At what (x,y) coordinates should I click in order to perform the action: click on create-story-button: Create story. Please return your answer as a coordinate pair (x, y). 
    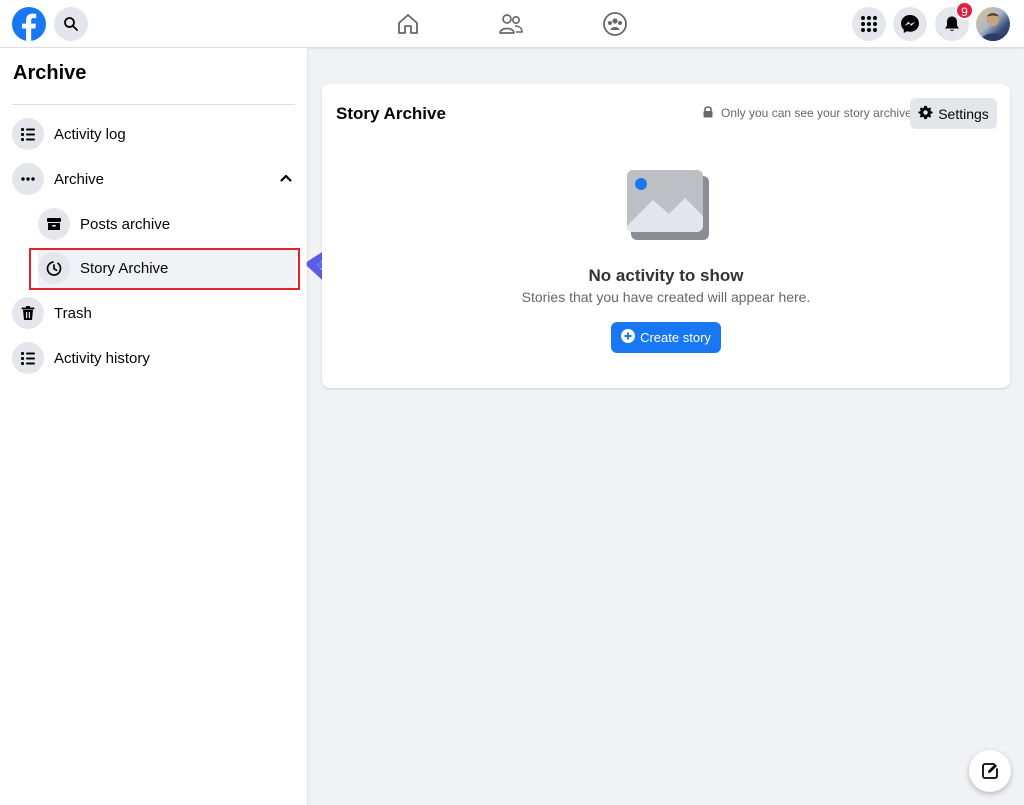
    Looking at the image, I should click on (666, 337).